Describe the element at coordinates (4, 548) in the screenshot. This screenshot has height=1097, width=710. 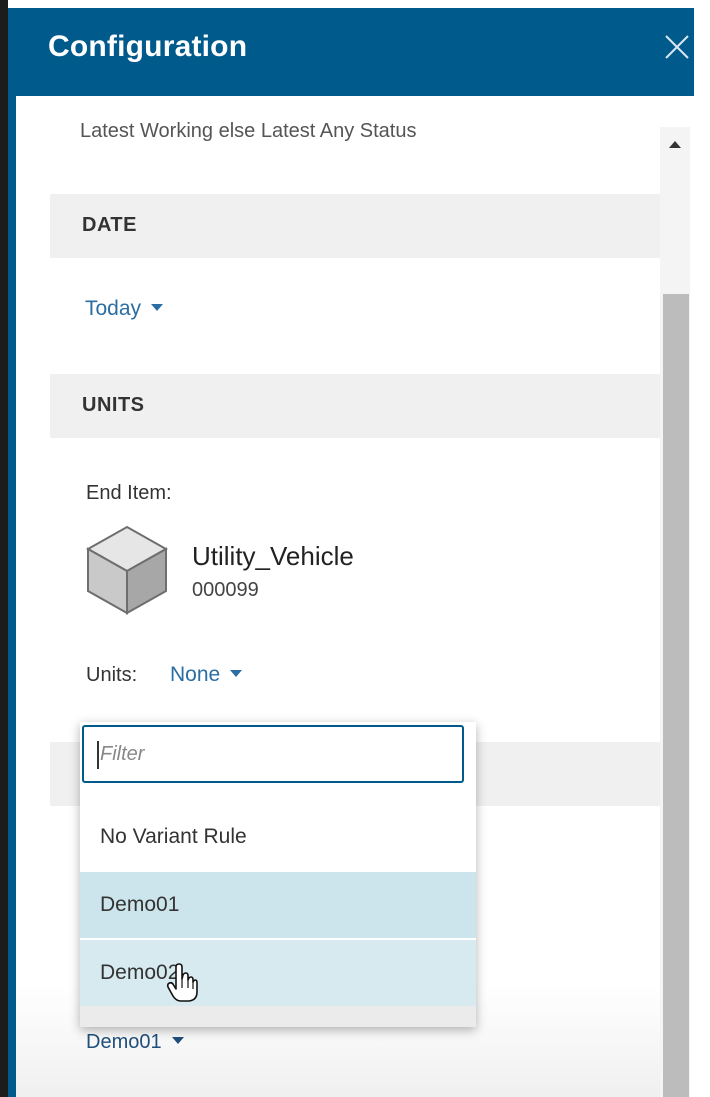
I see `window-edge` at that location.